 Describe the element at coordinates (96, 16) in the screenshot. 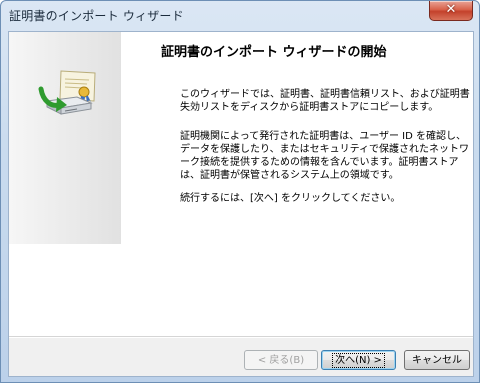

I see `window-title: 証明書のインポート ウィザード` at that location.